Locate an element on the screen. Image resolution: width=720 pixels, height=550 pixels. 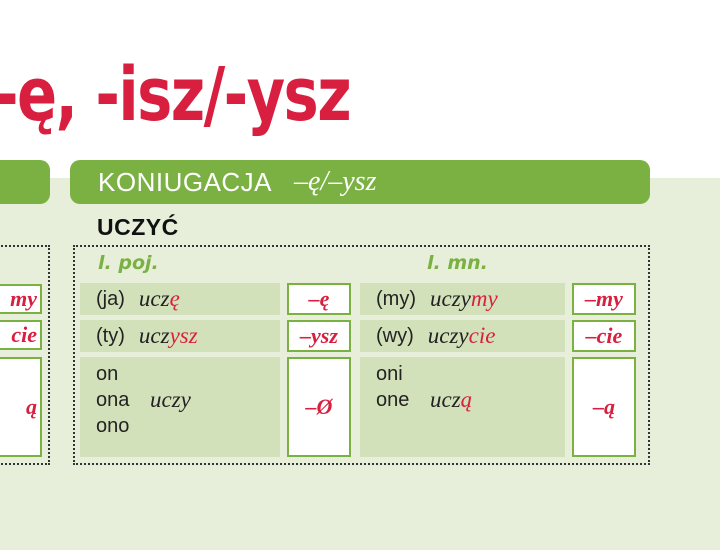
conjugation-cell-2sg: (ty) uczysz is located at coordinates (180, 336).